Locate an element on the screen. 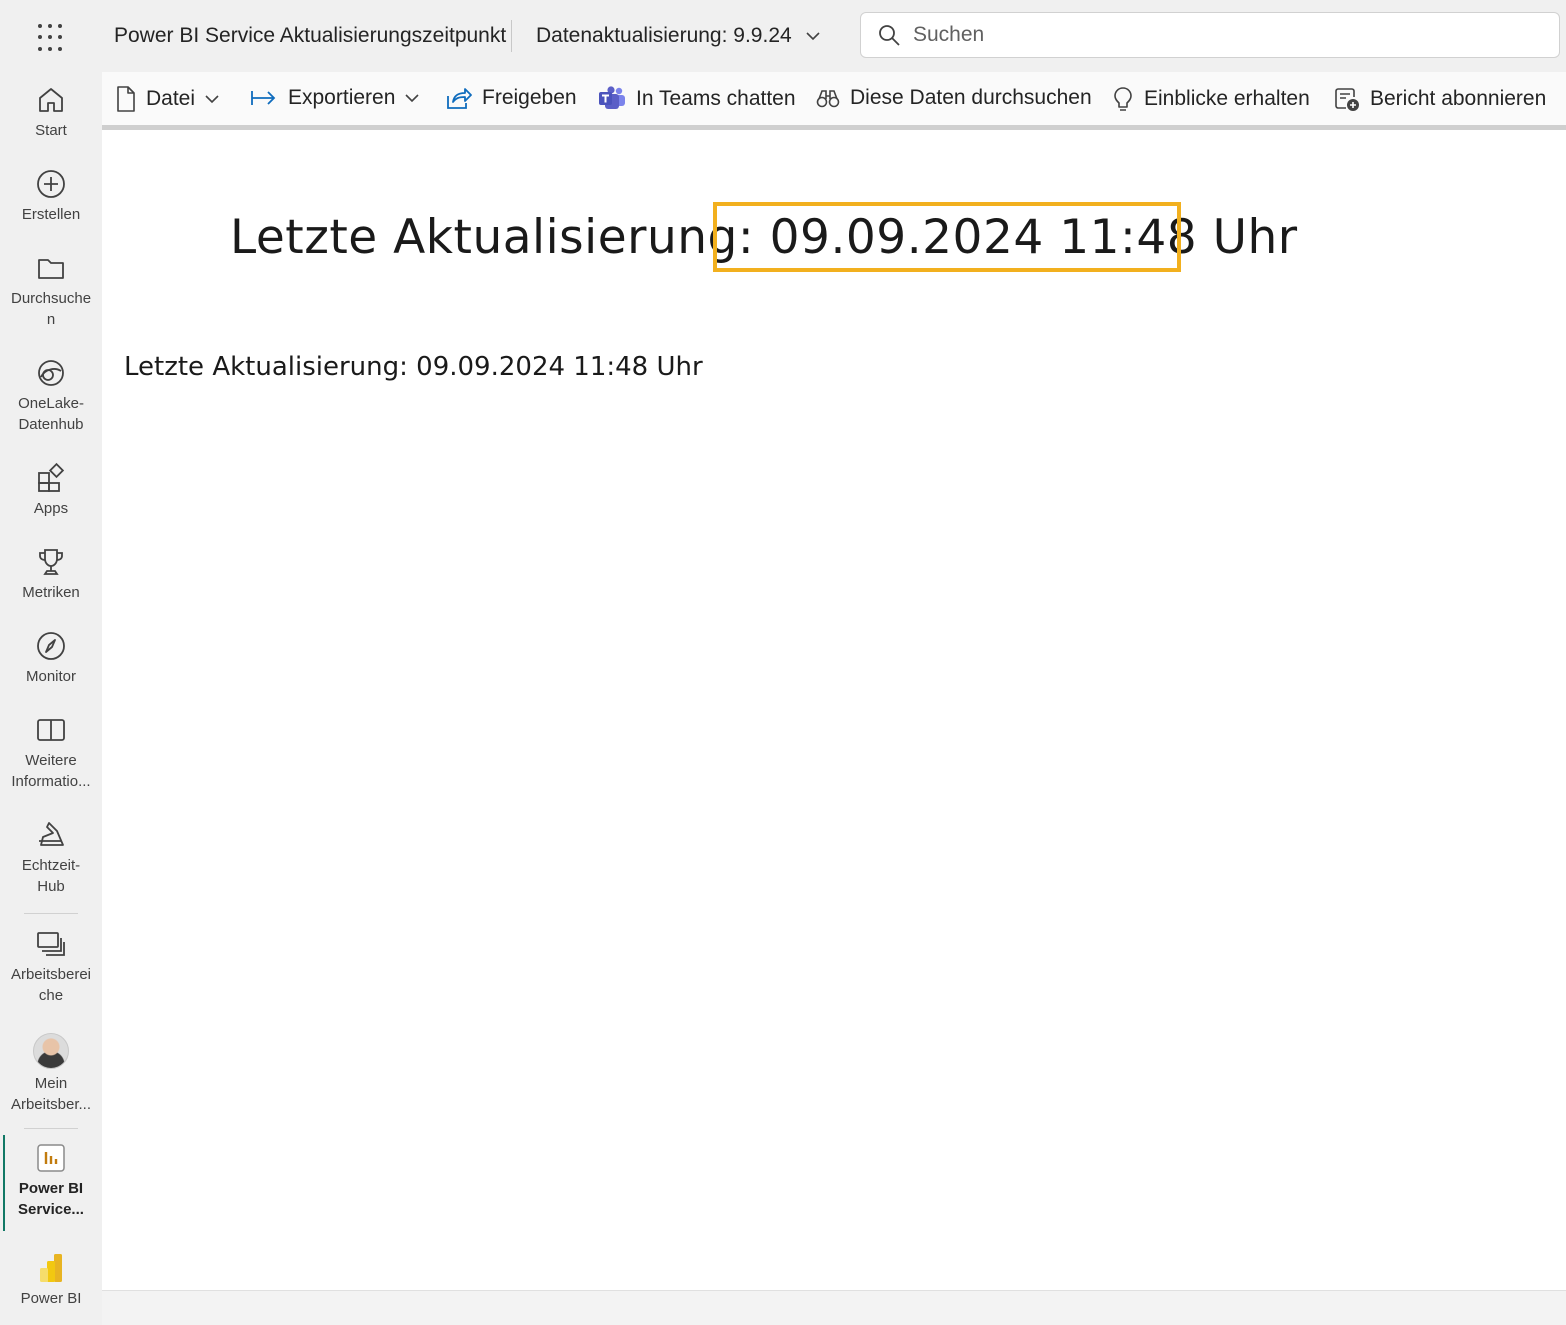 This screenshot has height=1325, width=1566. document-icon is located at coordinates (126, 99).